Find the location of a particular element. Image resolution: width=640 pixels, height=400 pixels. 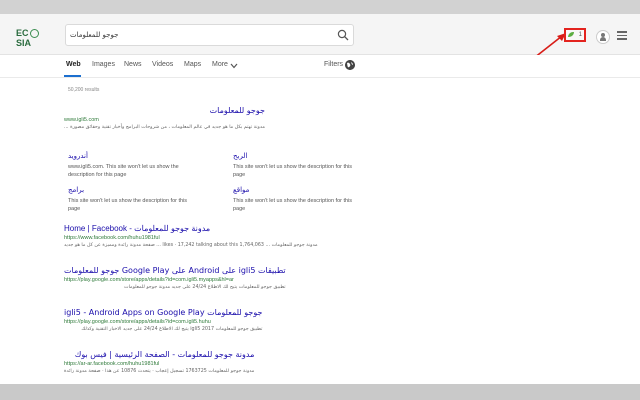

sublink-title: برامج is located at coordinates (128, 190).